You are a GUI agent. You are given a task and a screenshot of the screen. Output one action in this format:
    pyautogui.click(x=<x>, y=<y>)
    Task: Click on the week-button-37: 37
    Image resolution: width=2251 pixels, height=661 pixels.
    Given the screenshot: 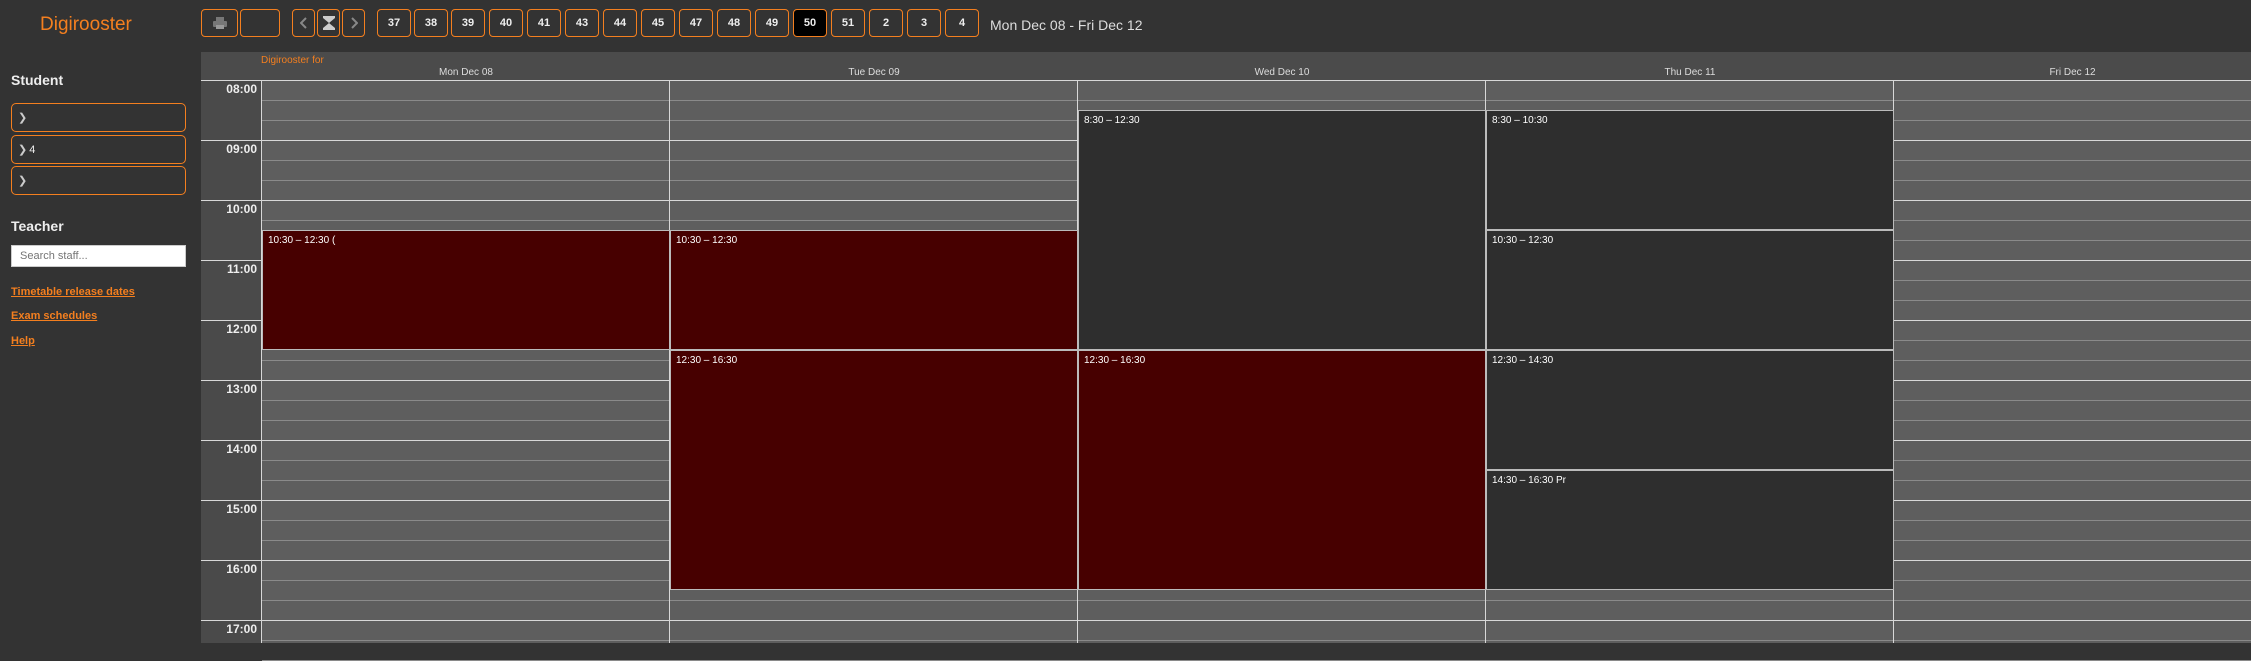 What is the action you would take?
    pyautogui.click(x=394, y=23)
    